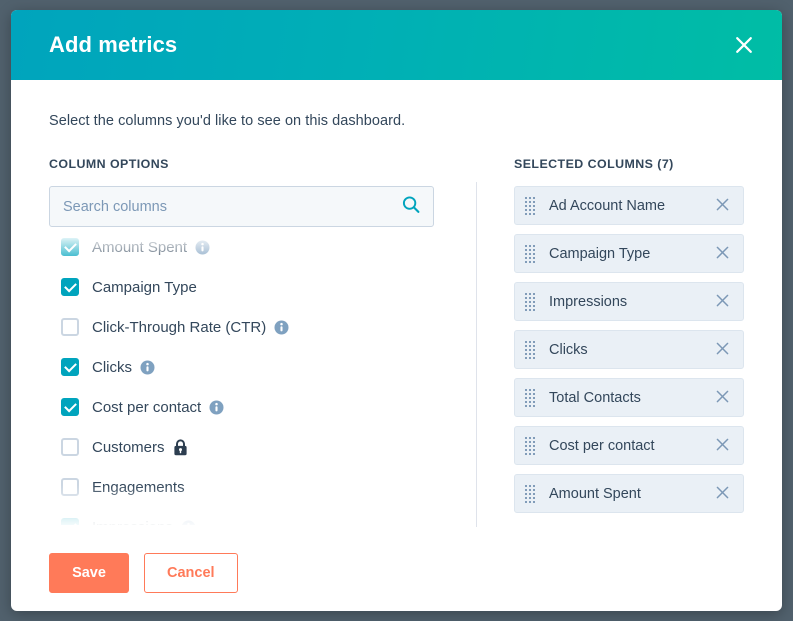  I want to click on selected-column-chip: Amount Spent, so click(629, 493).